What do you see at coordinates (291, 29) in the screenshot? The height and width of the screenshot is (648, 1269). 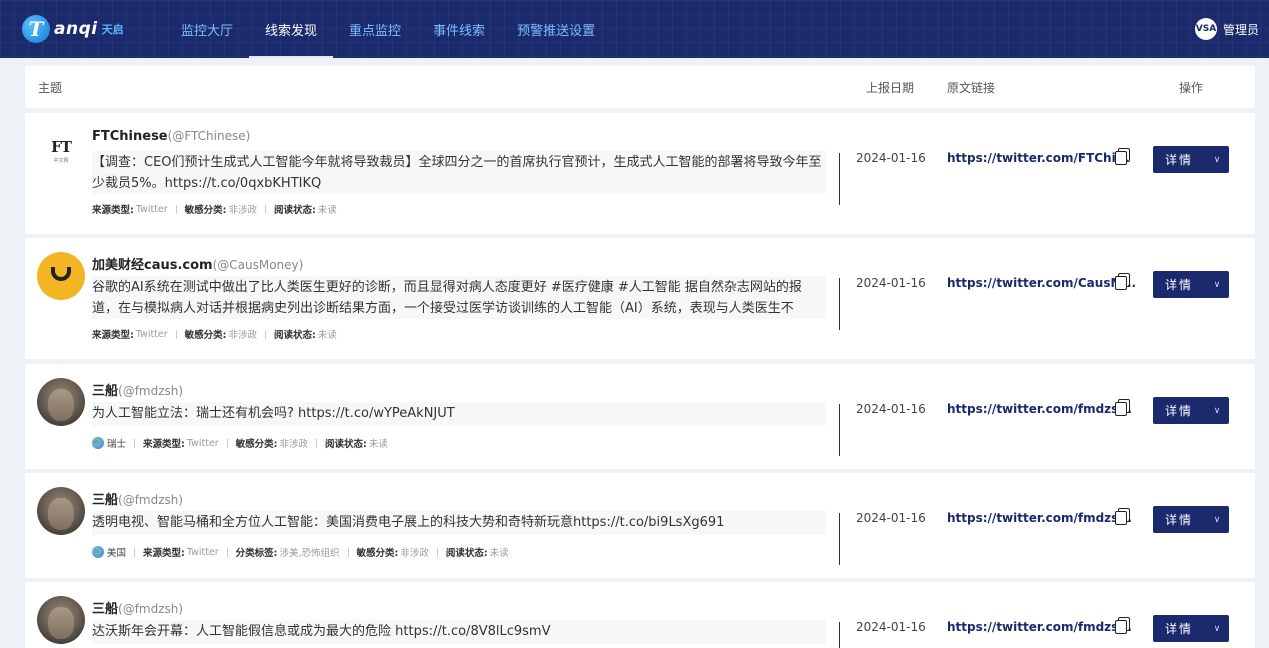 I see `nav-item-clue-discovery: 线索发现` at bounding box center [291, 29].